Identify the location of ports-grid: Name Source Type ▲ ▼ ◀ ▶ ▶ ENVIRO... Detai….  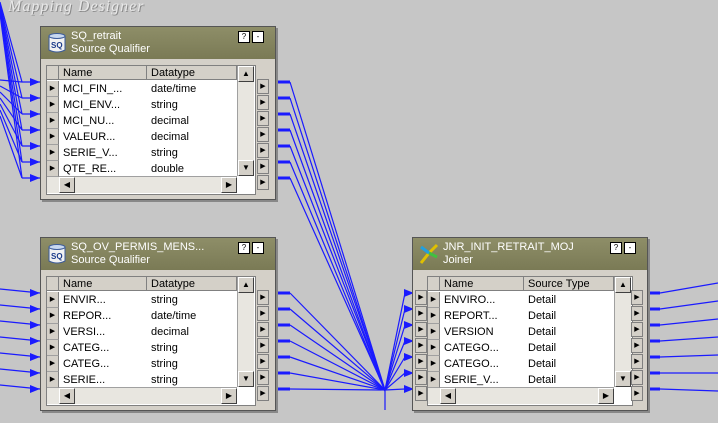
(530, 341).